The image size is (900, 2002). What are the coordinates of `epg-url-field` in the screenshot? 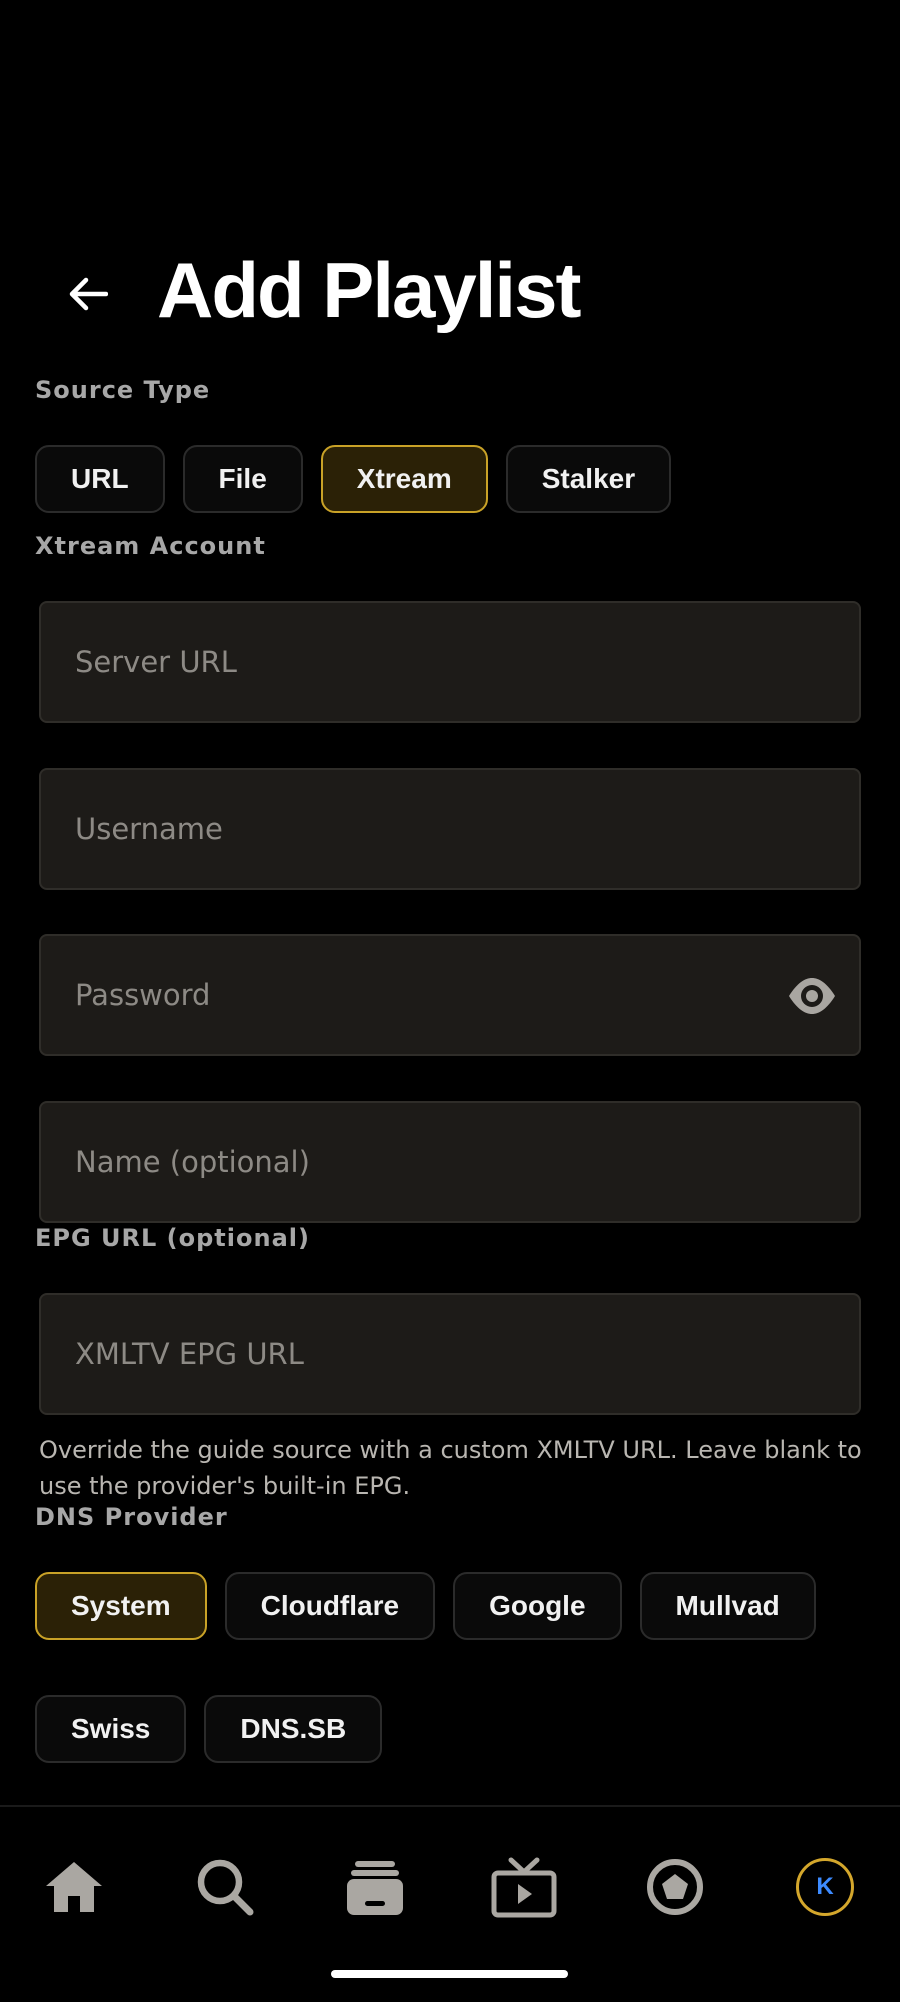 It's located at (450, 1354).